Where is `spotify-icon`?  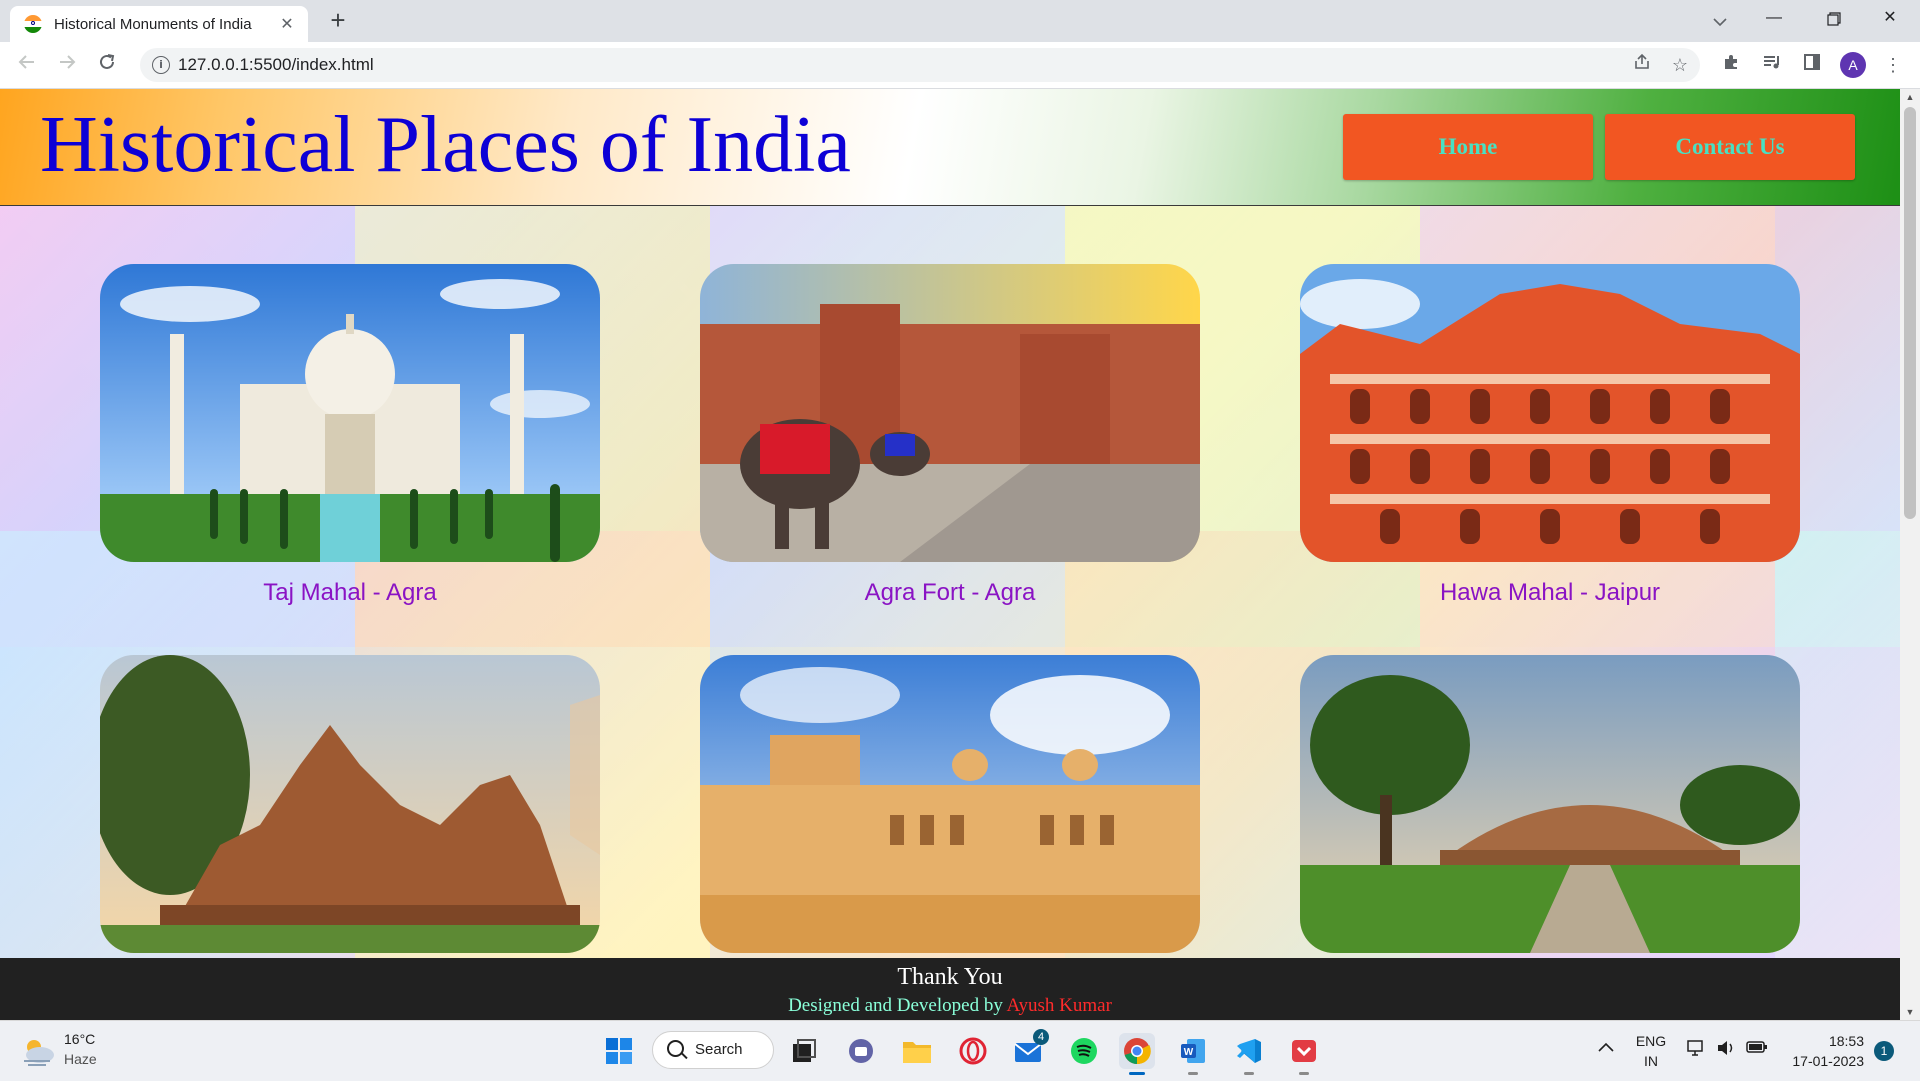 spotify-icon is located at coordinates (1084, 1051).